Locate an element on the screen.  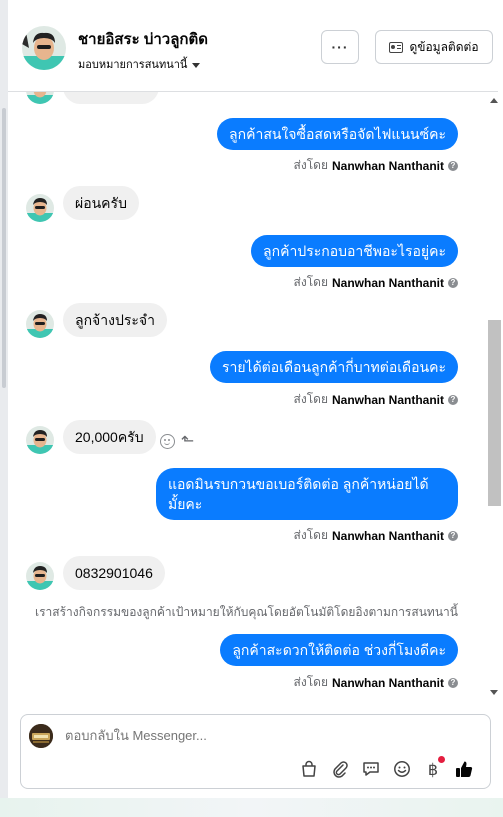
view-contact-details-button: ดูข้อมูลติดต่อ is located at coordinates (434, 47).